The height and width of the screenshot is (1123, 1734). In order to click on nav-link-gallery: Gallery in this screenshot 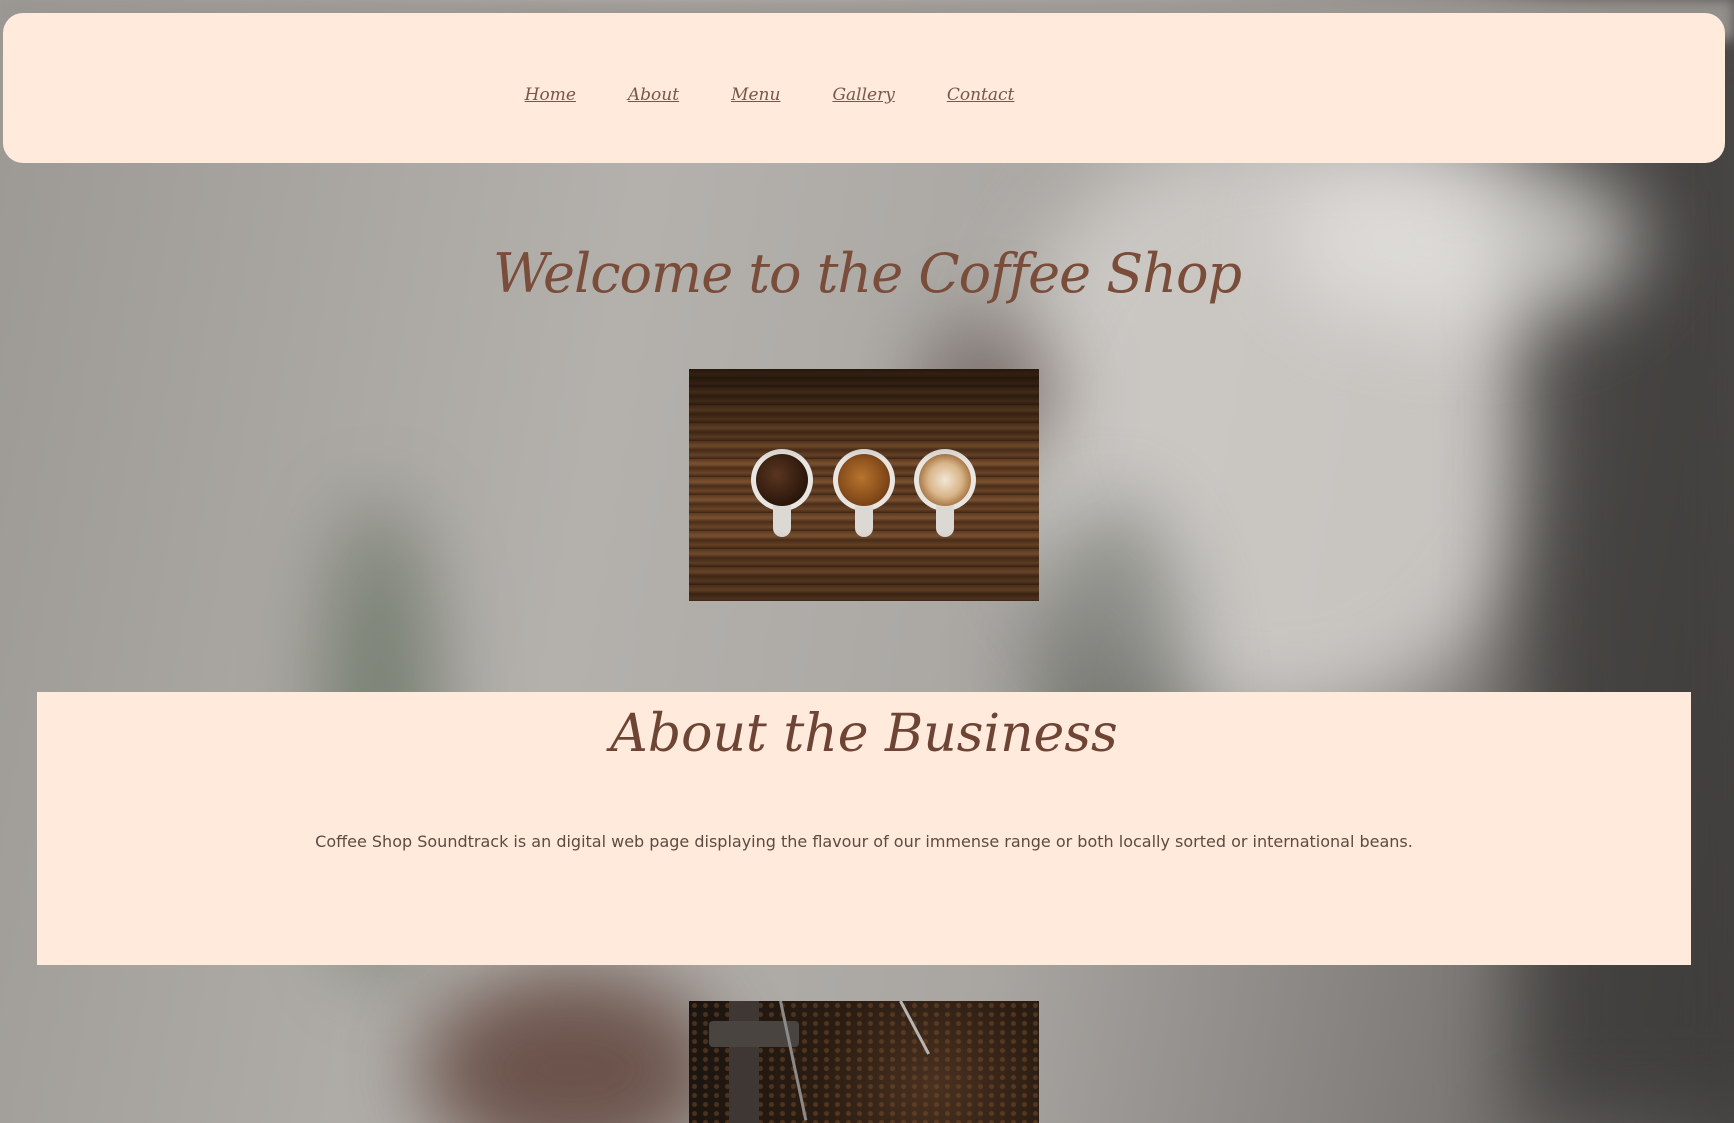, I will do `click(863, 95)`.